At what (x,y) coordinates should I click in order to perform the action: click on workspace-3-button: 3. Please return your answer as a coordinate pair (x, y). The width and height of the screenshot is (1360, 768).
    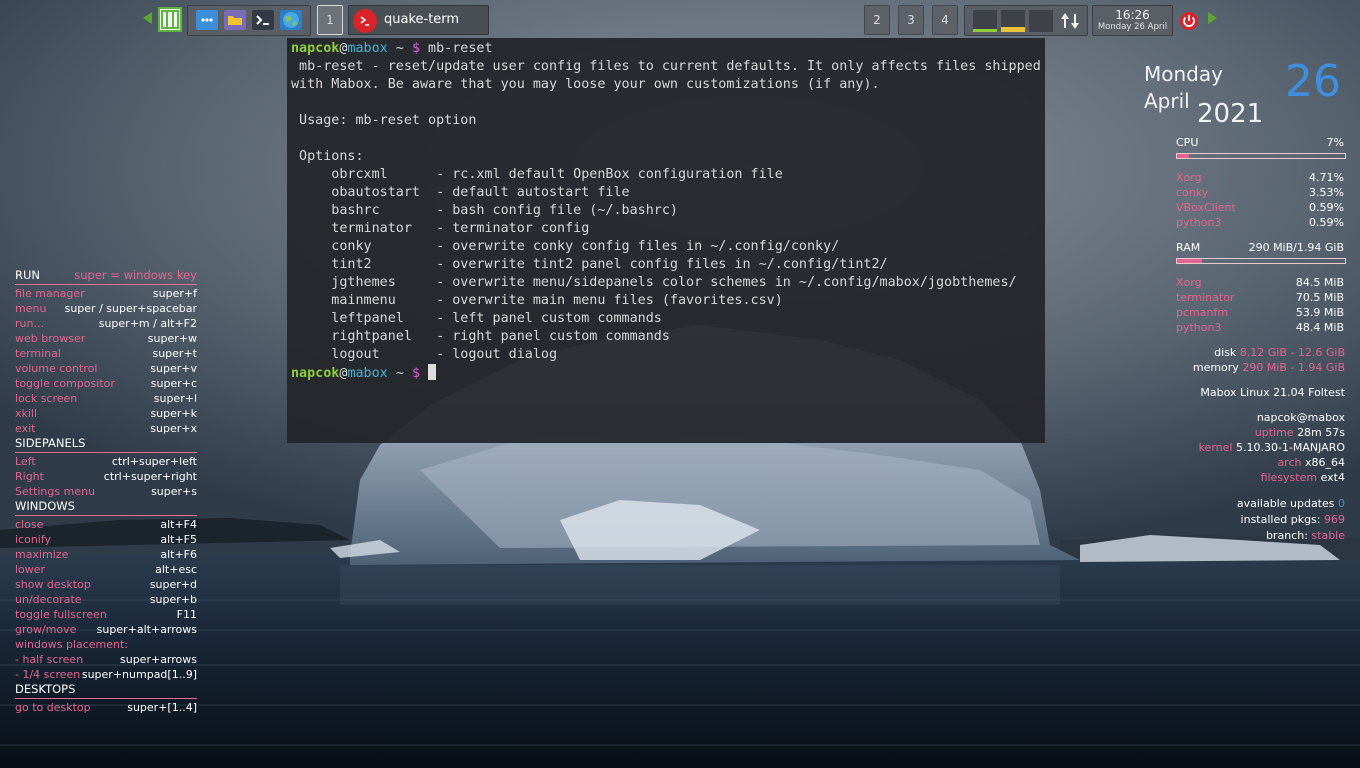
    Looking at the image, I should click on (911, 20).